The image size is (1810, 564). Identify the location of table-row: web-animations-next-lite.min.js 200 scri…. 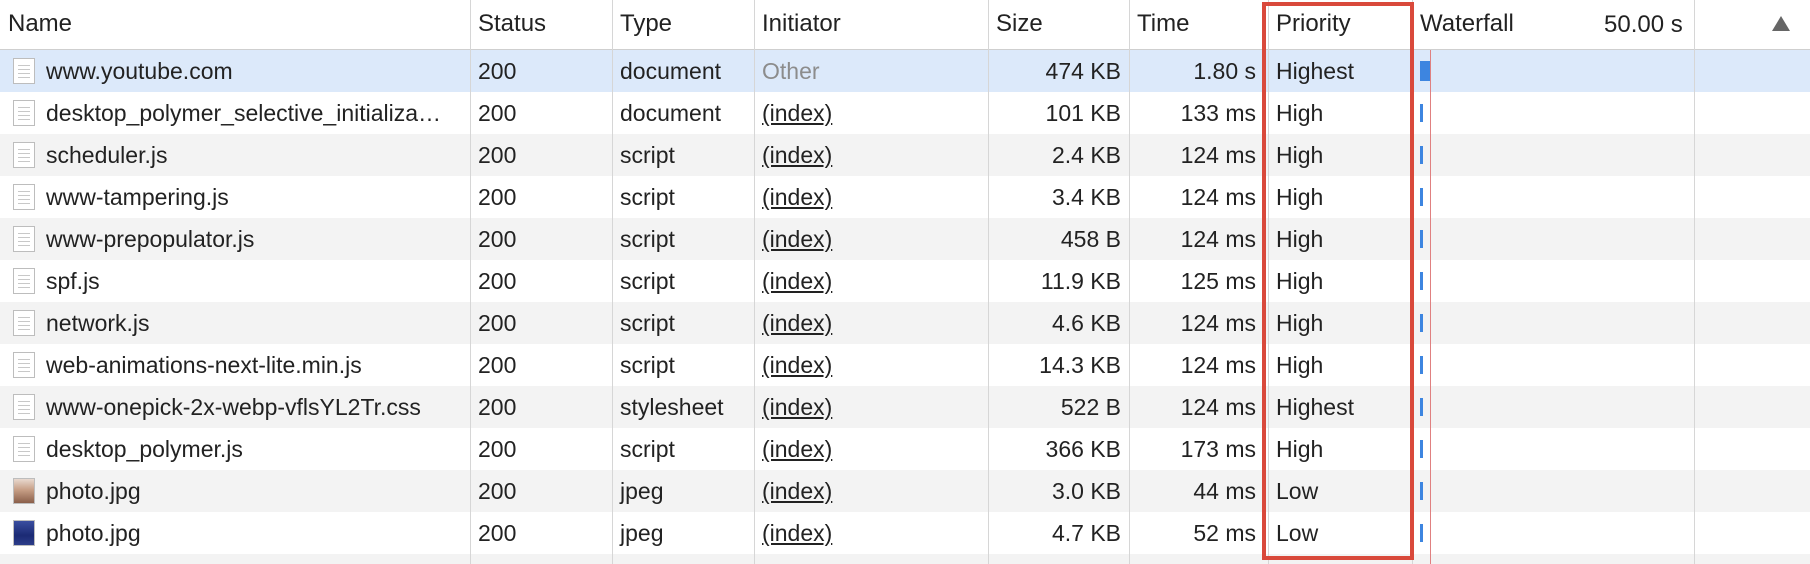
(905, 365).